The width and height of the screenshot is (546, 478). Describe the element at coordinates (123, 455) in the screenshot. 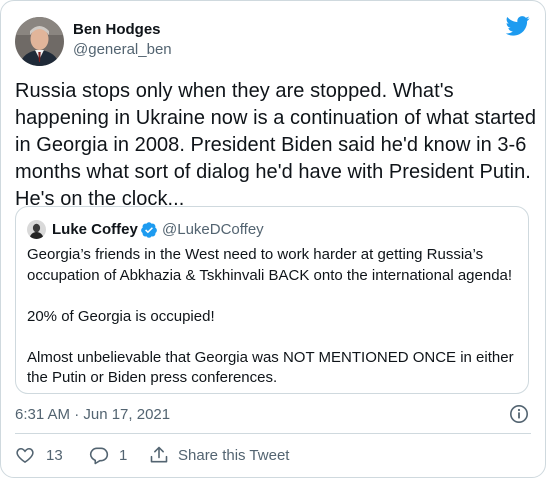

I see `reply-count: 1` at that location.